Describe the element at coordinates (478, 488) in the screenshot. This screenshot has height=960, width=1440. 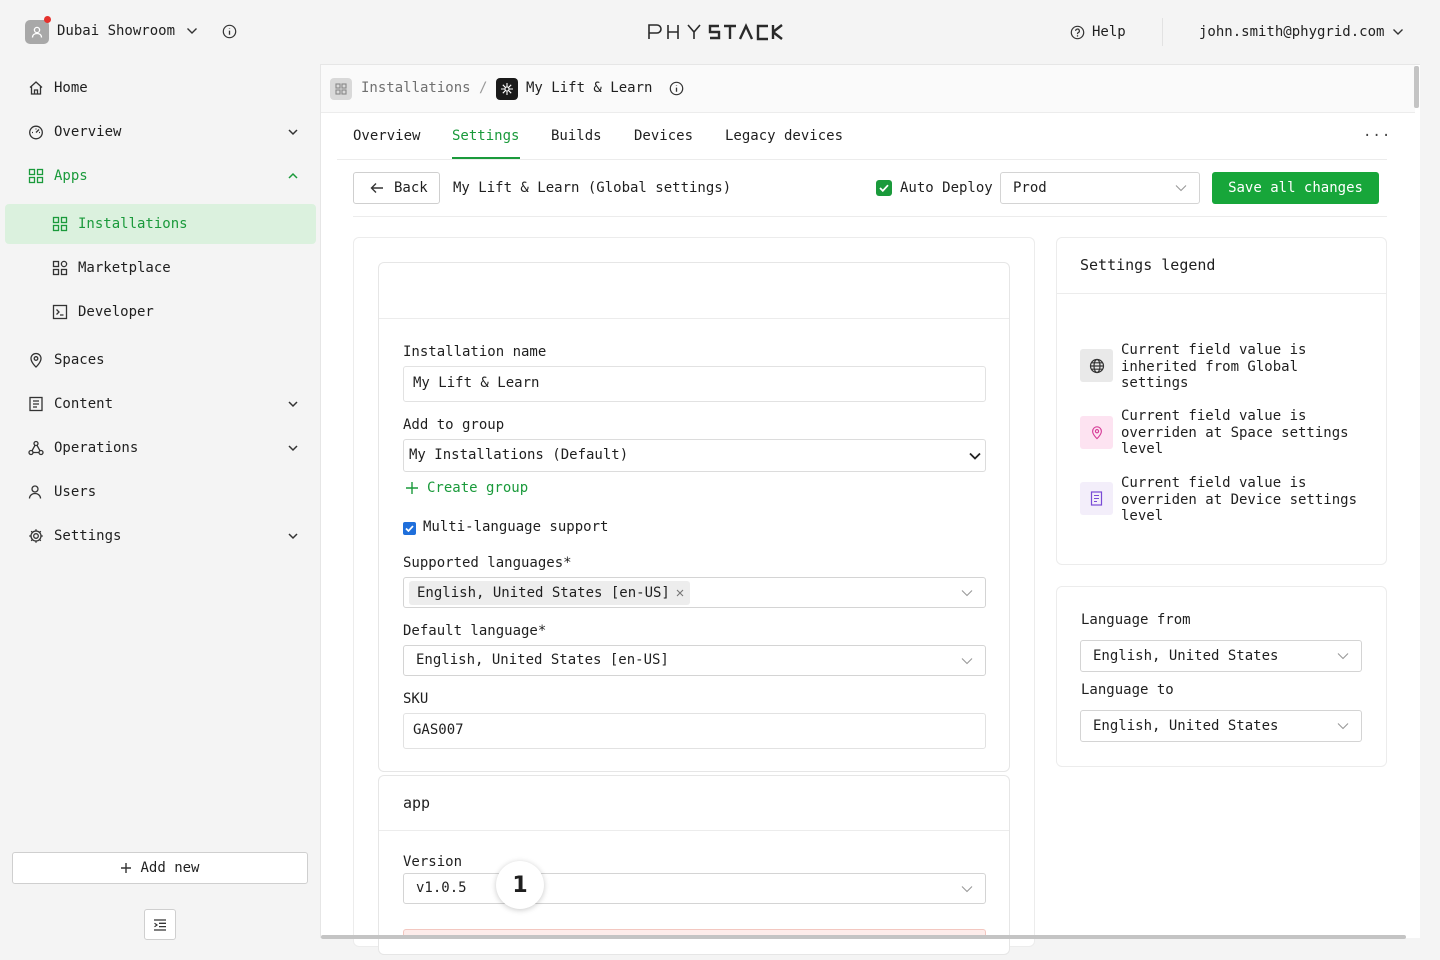
I see `create-group-label: Create group` at that location.